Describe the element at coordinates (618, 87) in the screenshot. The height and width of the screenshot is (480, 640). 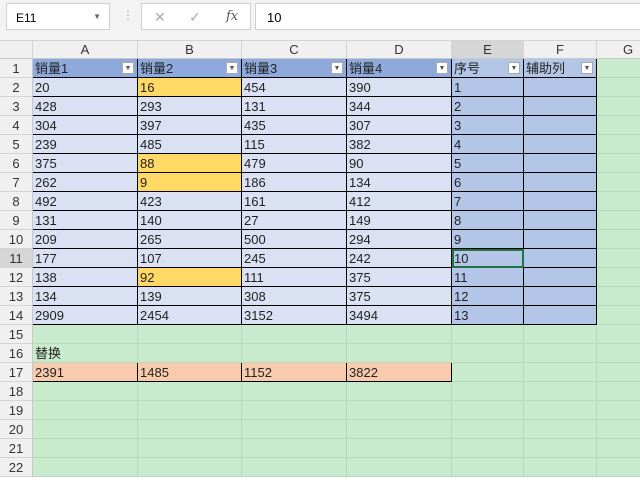
I see `cell-G2` at that location.